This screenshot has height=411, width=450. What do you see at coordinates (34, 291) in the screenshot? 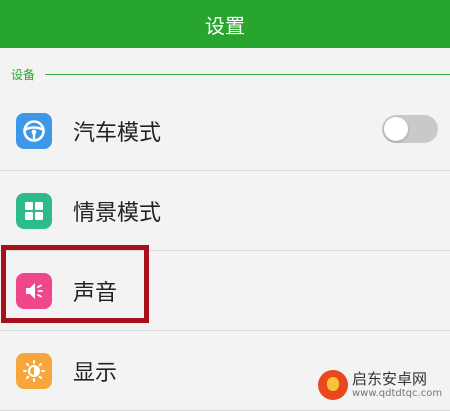
I see `speaker-icon` at bounding box center [34, 291].